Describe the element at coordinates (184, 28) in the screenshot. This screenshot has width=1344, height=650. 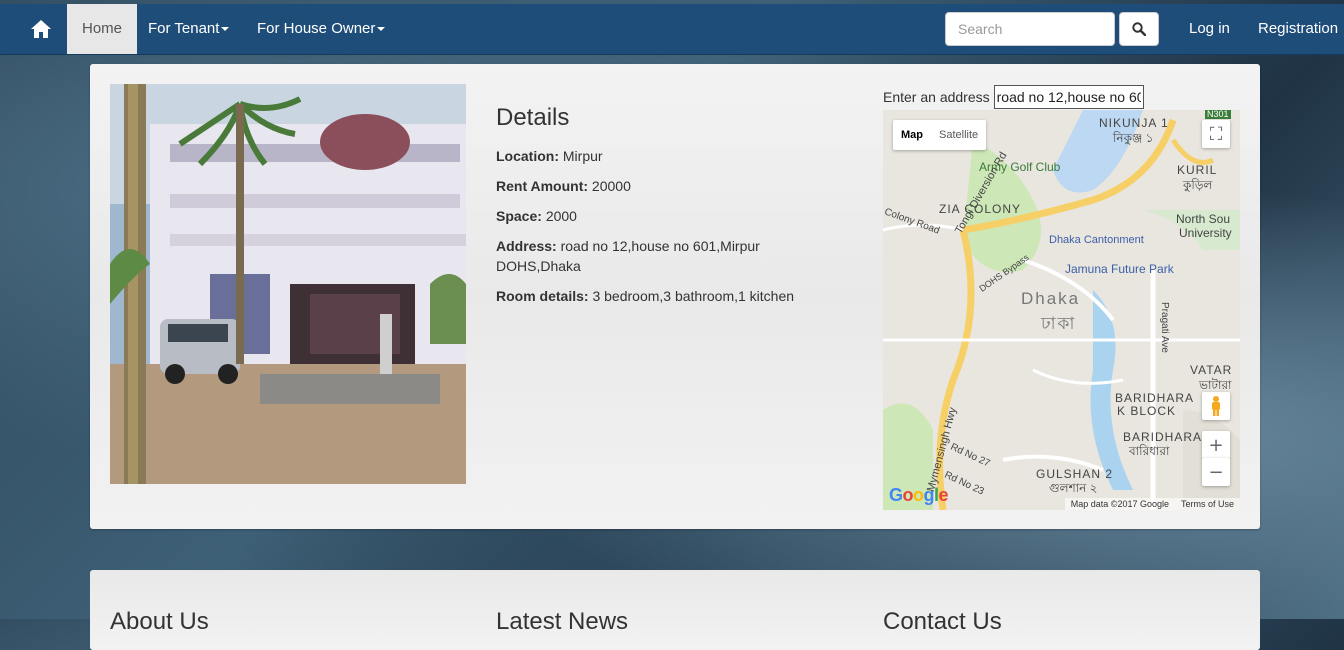
I see `nav-for-tenant-label: For Tenant` at that location.